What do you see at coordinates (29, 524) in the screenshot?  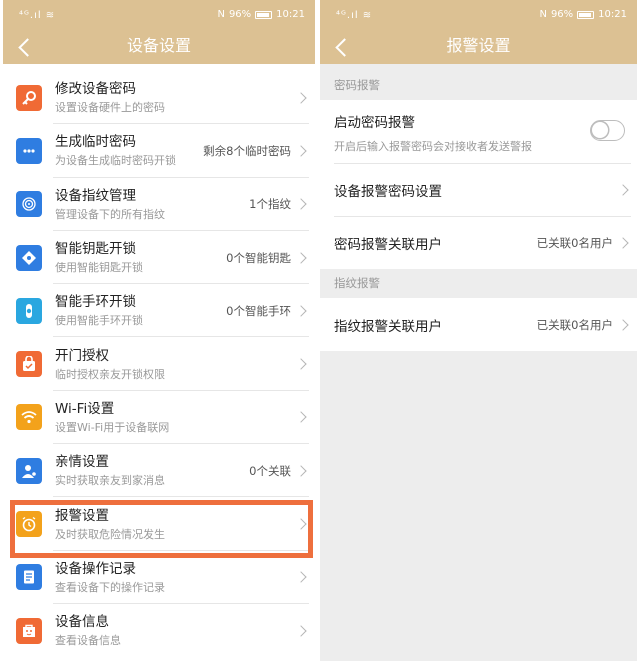 I see `alarm-clock-icon` at bounding box center [29, 524].